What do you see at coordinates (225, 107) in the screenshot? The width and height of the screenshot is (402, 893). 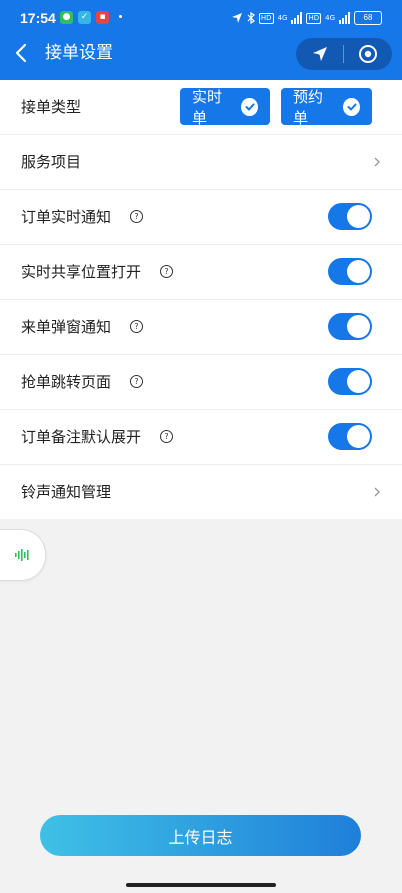 I see `realtime-order-option: 实时单` at bounding box center [225, 107].